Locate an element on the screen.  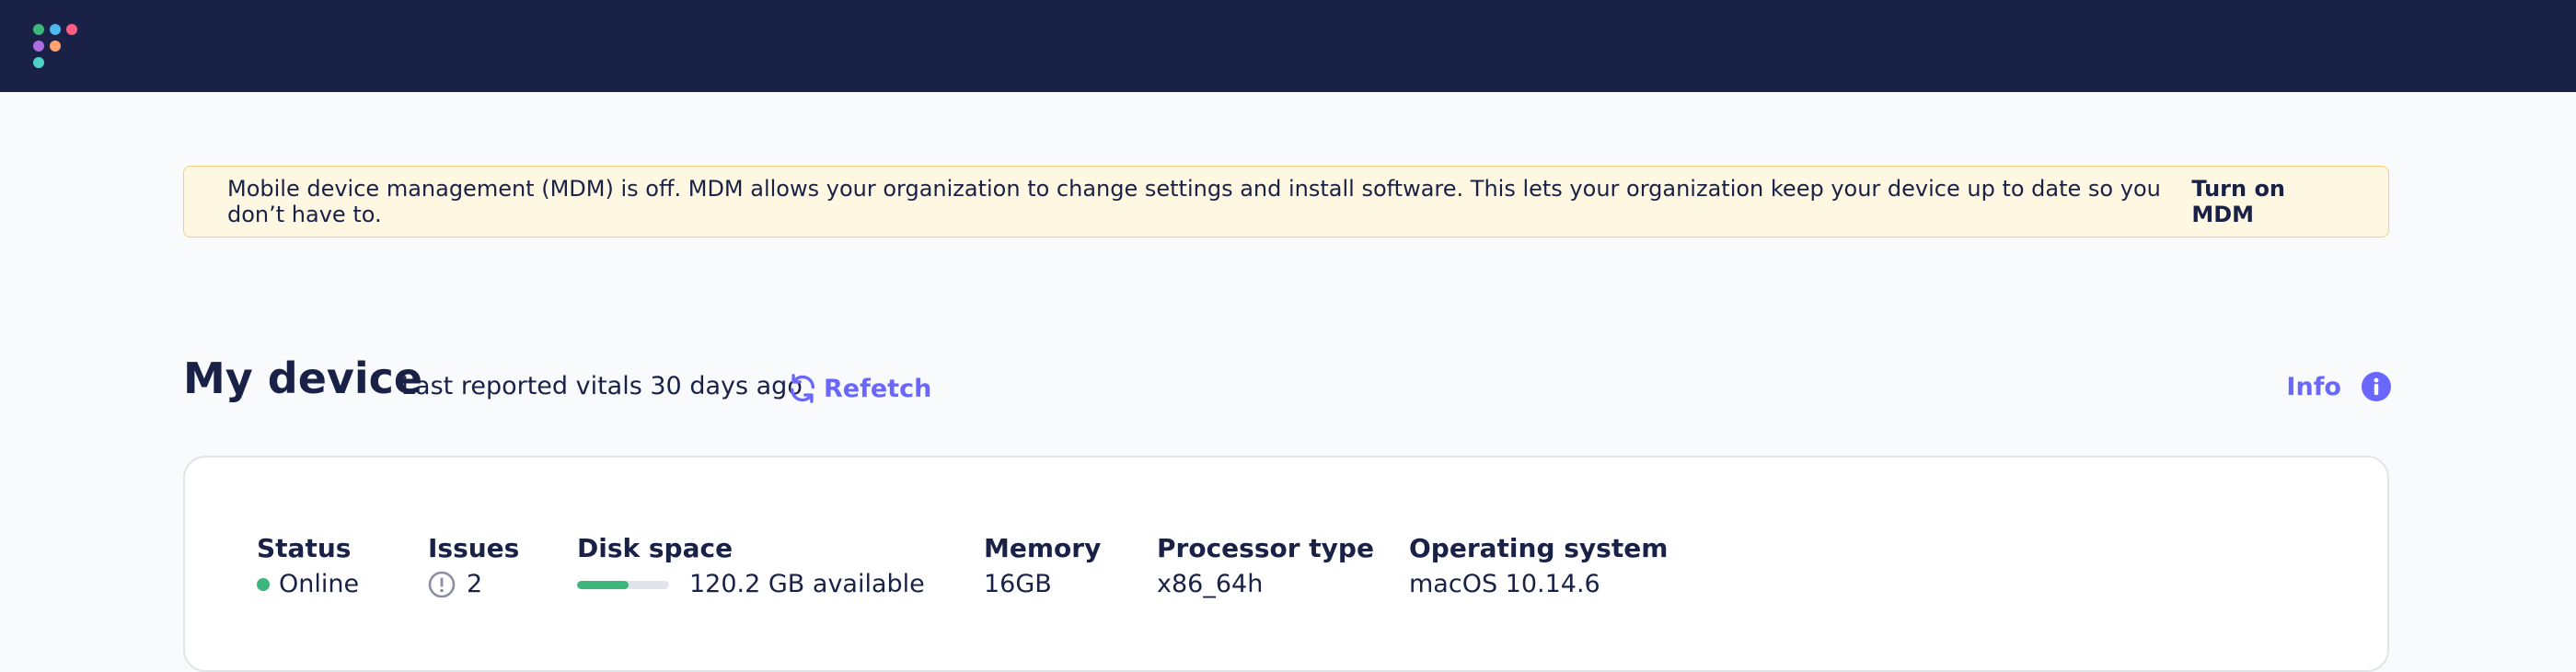
refetch-button: Refetch is located at coordinates (859, 388).